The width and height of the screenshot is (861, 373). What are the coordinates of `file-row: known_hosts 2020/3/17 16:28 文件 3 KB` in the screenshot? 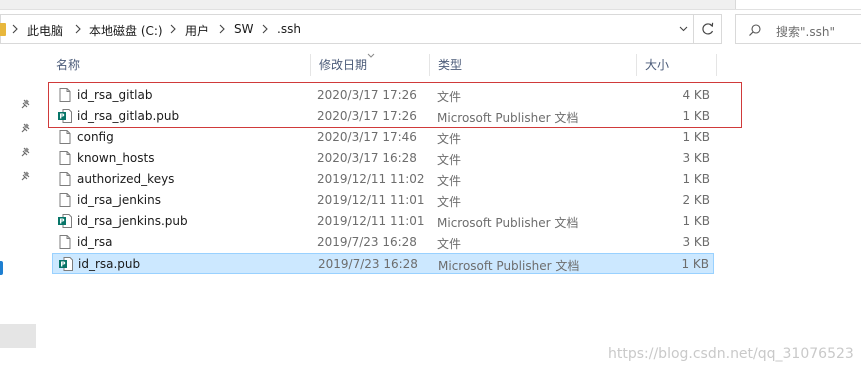 It's located at (383, 158).